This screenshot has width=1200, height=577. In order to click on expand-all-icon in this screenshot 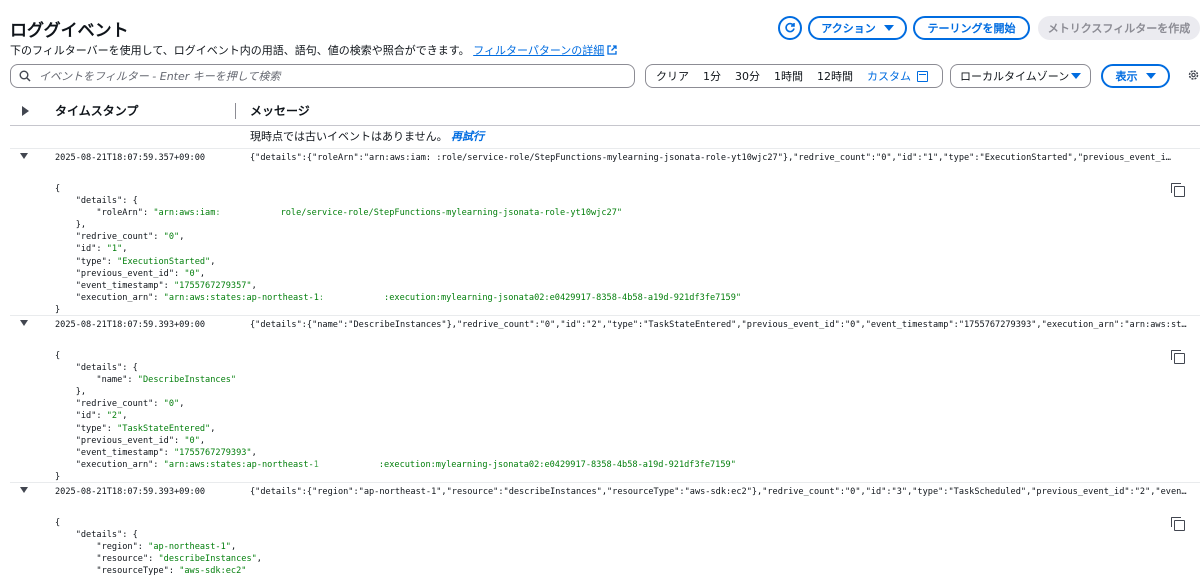, I will do `click(25, 110)`.